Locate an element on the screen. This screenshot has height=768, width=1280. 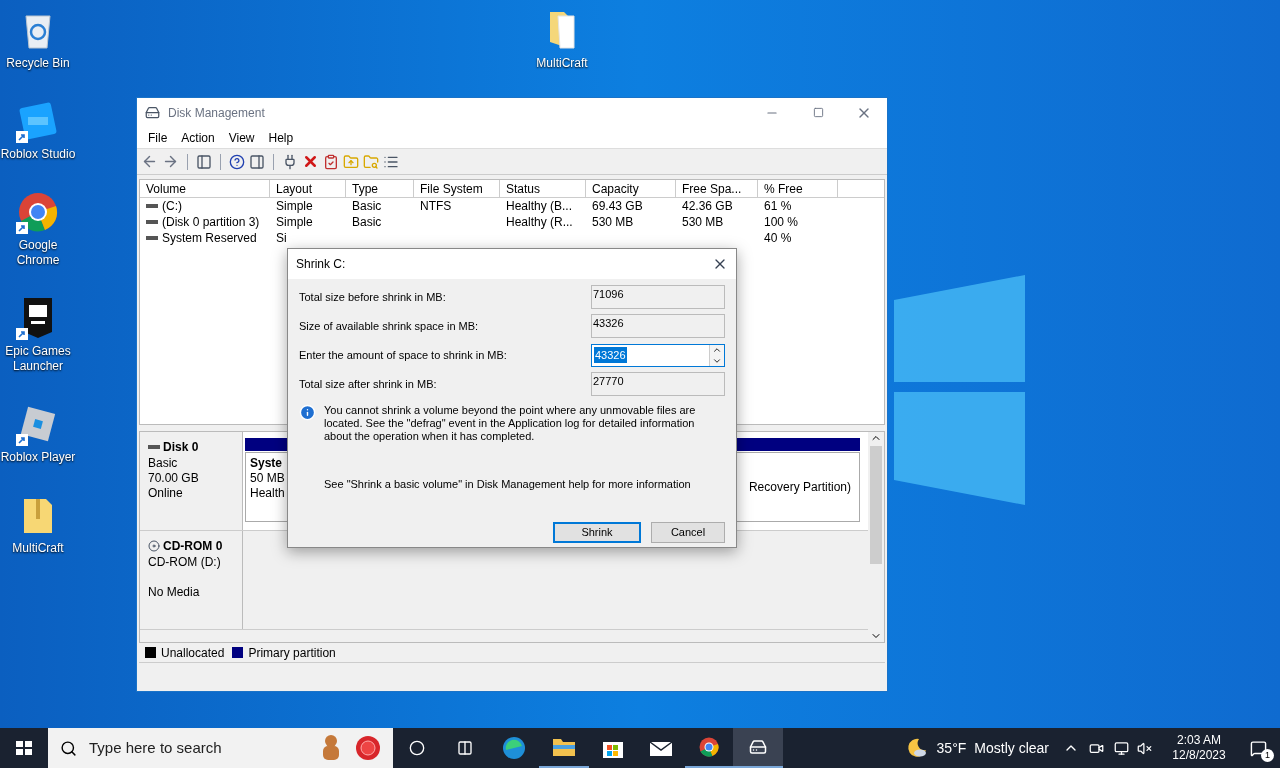
menu-item: File is located at coordinates (158, 137).